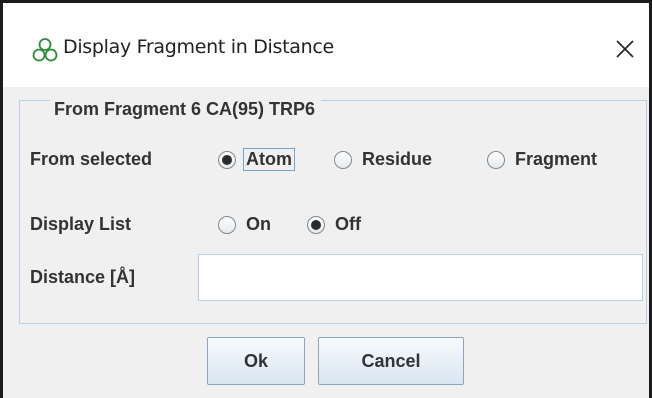 This screenshot has height=398, width=652. Describe the element at coordinates (556, 159) in the screenshot. I see `radio-fragment-label: Fragment` at that location.